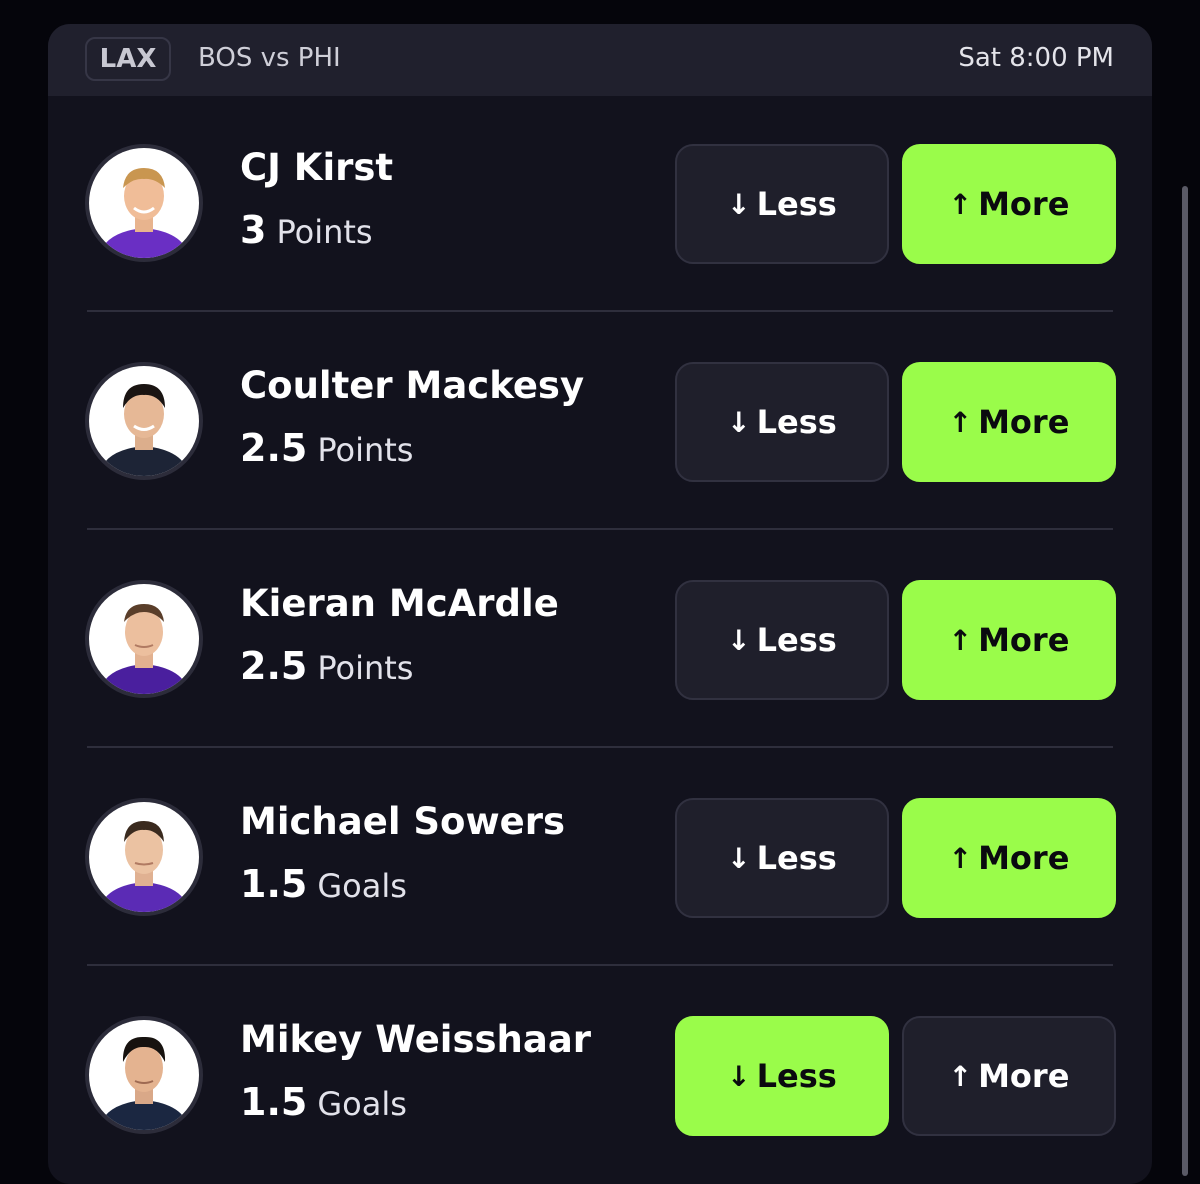  What do you see at coordinates (1185, 681) in the screenshot?
I see `scrollbar` at bounding box center [1185, 681].